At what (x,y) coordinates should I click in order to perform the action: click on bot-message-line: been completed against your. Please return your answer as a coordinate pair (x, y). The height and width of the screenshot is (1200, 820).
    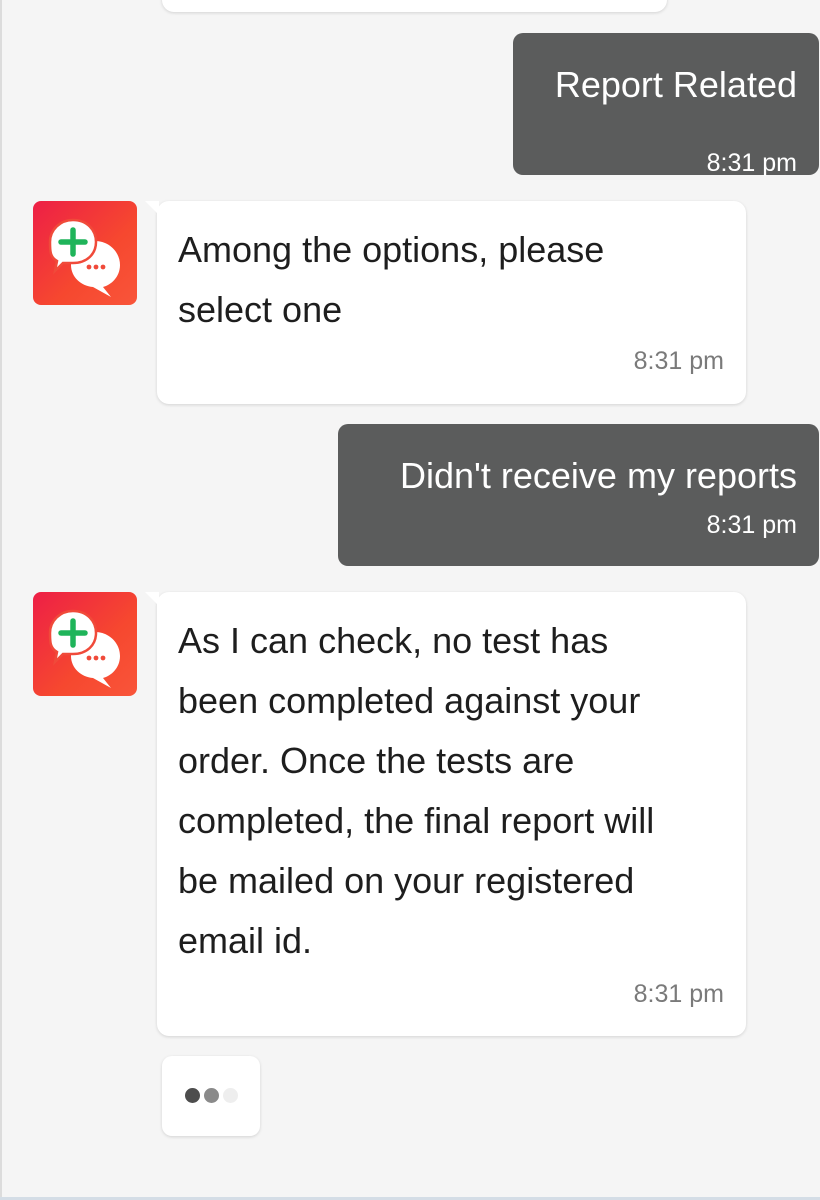
    Looking at the image, I should click on (409, 700).